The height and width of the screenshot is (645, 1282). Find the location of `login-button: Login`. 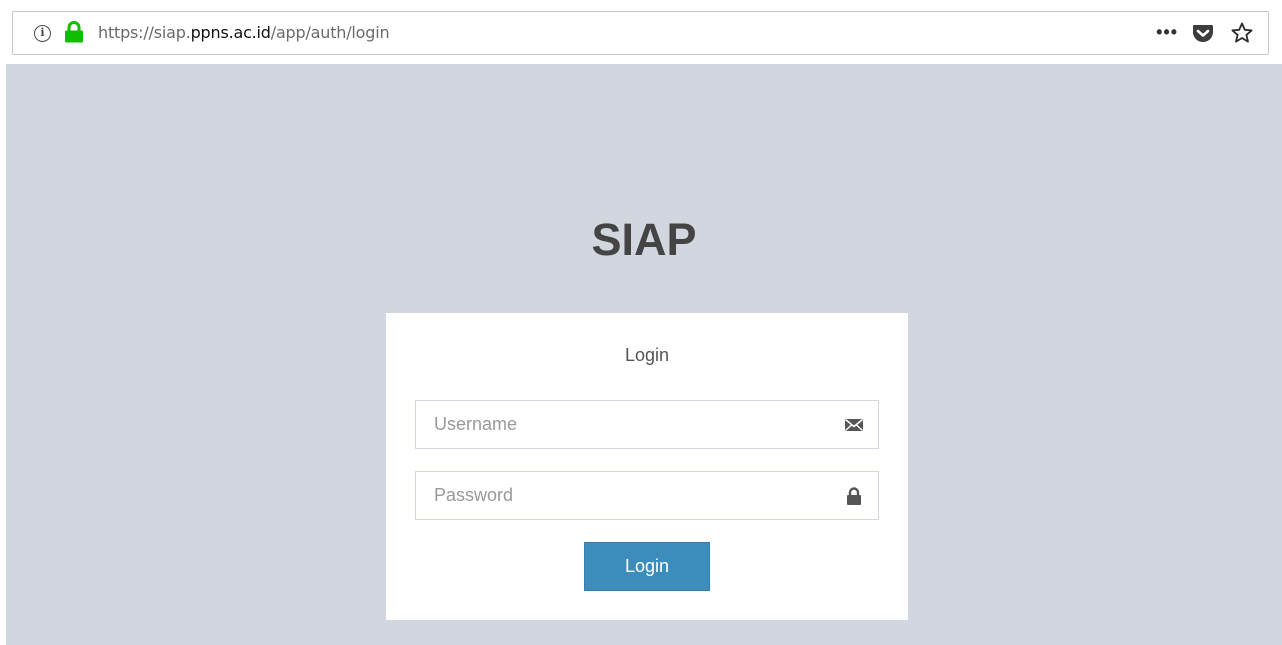

login-button: Login is located at coordinates (647, 566).